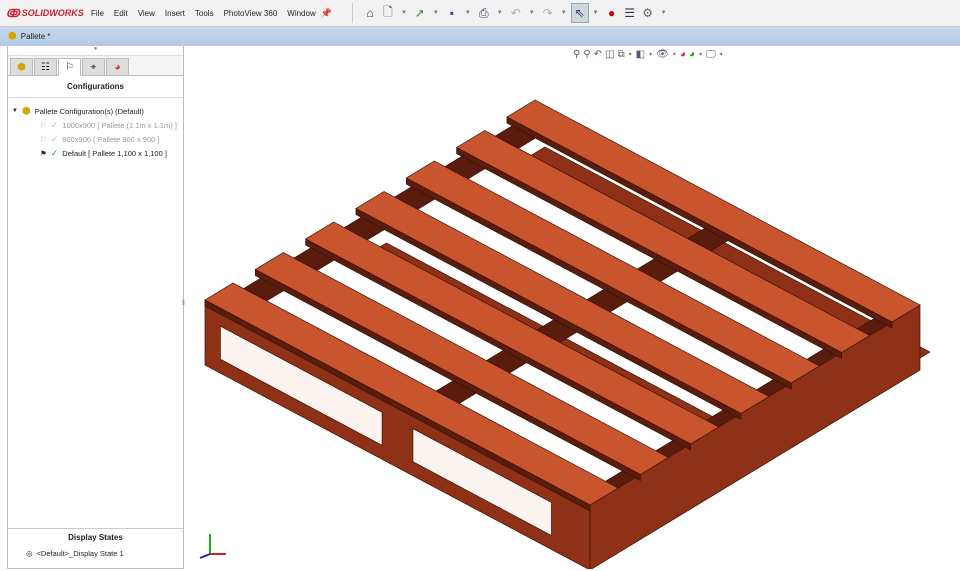 This screenshot has height=571, width=960. Describe the element at coordinates (121, 13) in the screenshot. I see `menu-edit: Edit` at that location.